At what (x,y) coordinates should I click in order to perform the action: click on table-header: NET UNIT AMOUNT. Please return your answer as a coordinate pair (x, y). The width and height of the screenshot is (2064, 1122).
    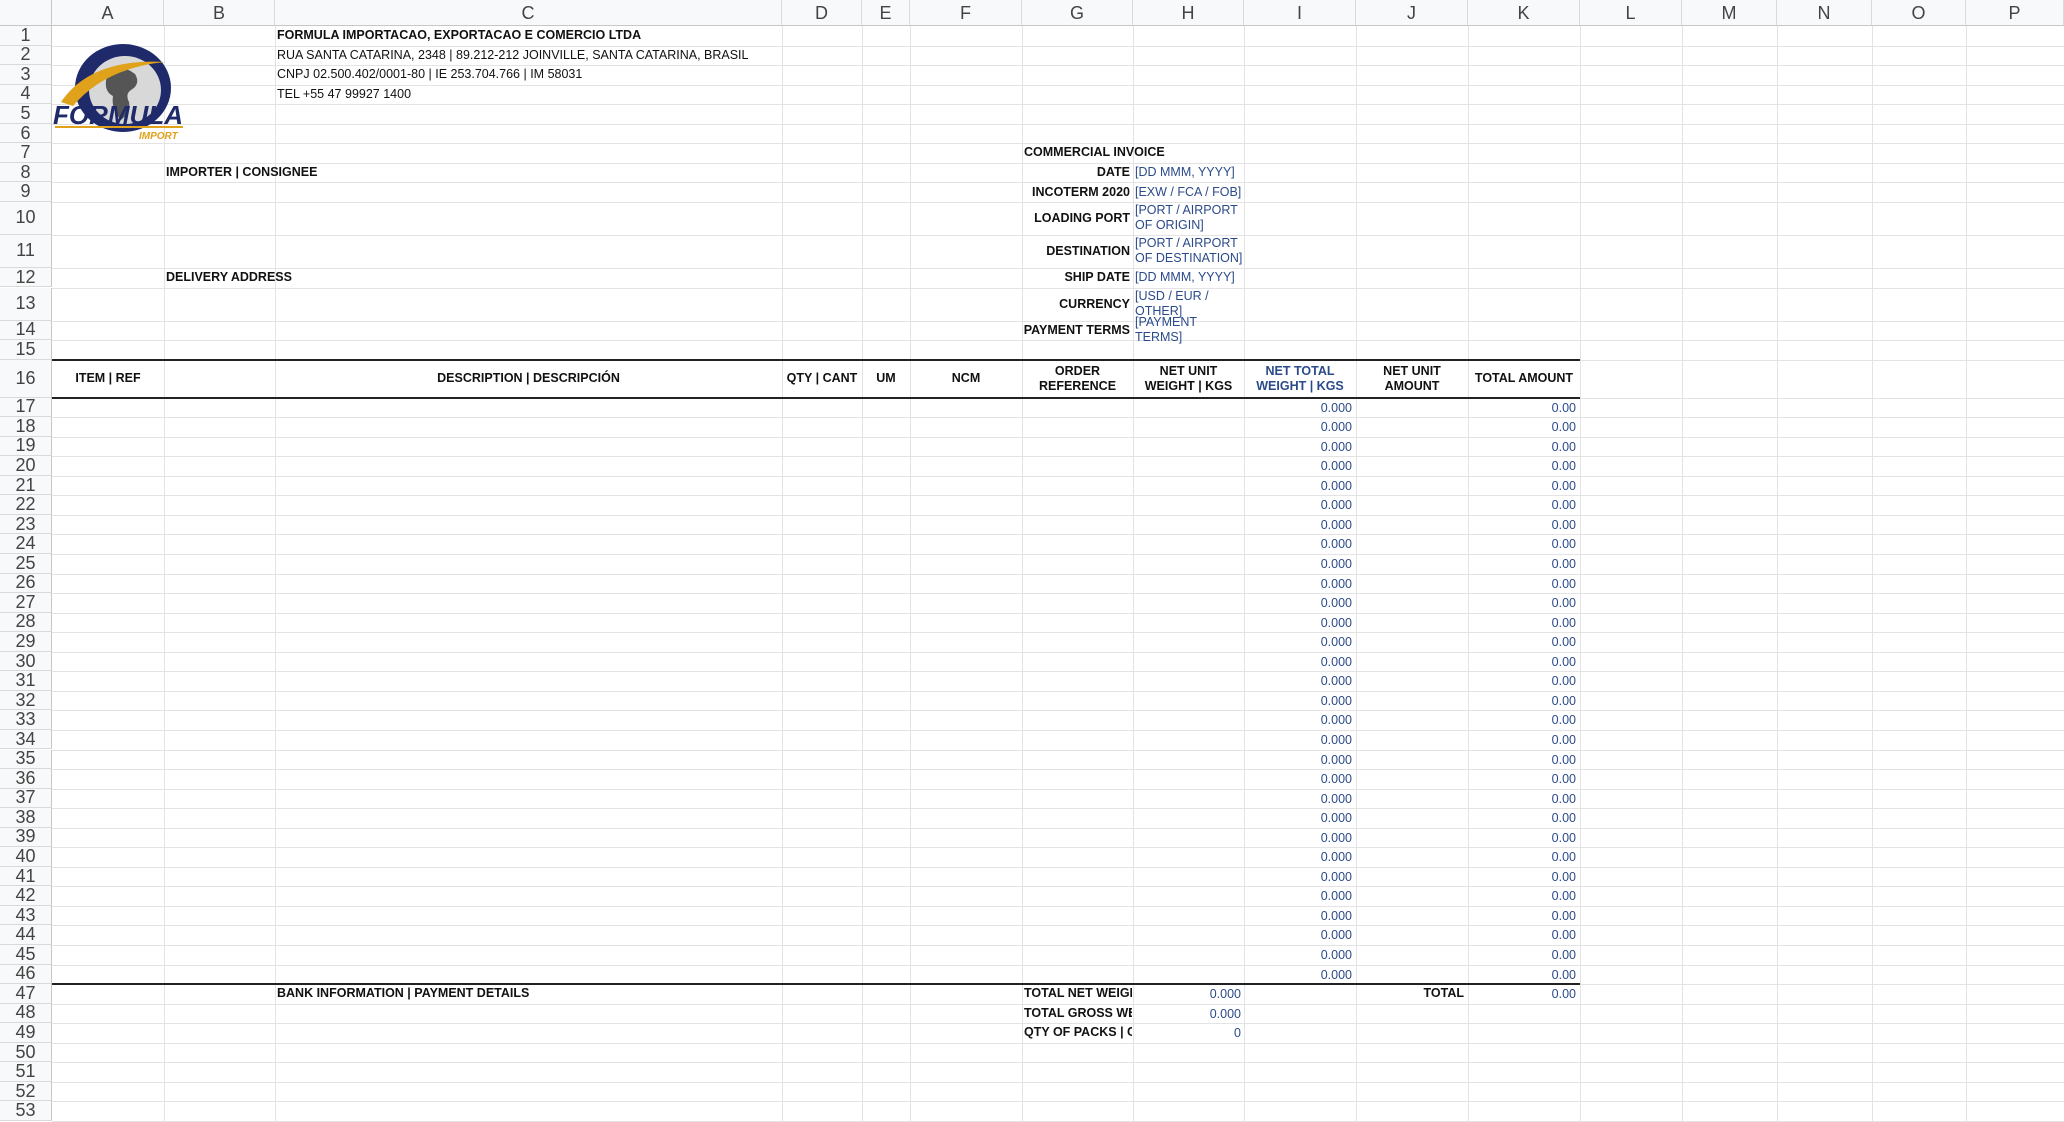
    Looking at the image, I should click on (1412, 379).